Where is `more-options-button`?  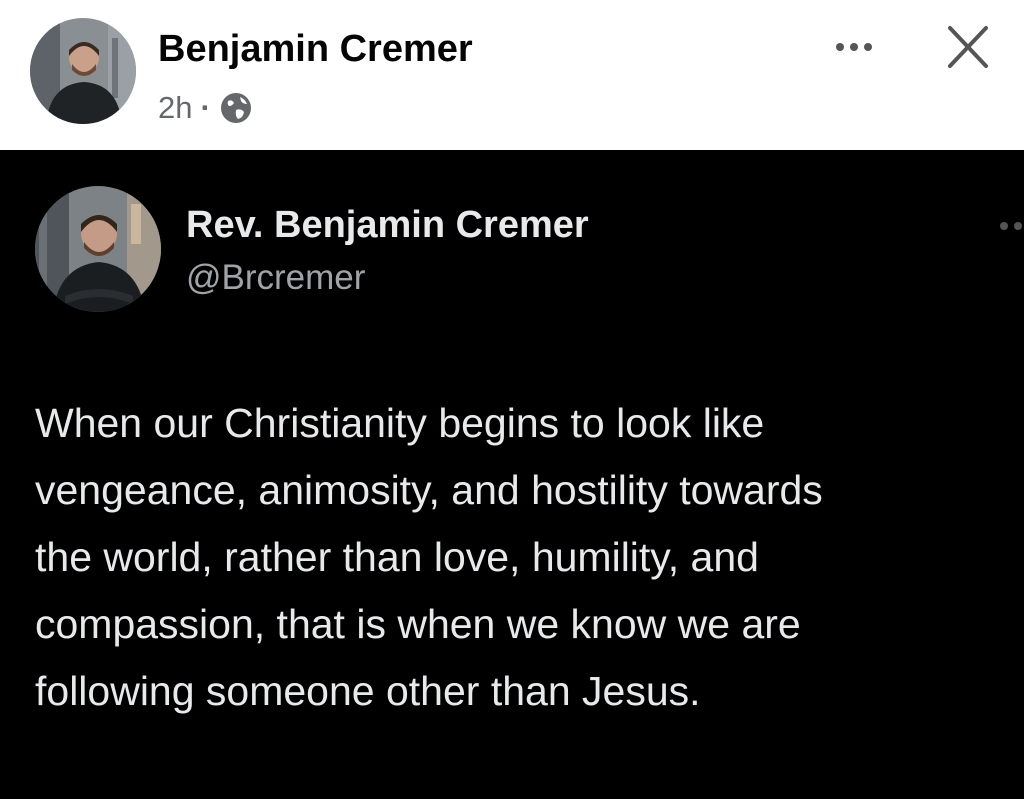 more-options-button is located at coordinates (854, 47).